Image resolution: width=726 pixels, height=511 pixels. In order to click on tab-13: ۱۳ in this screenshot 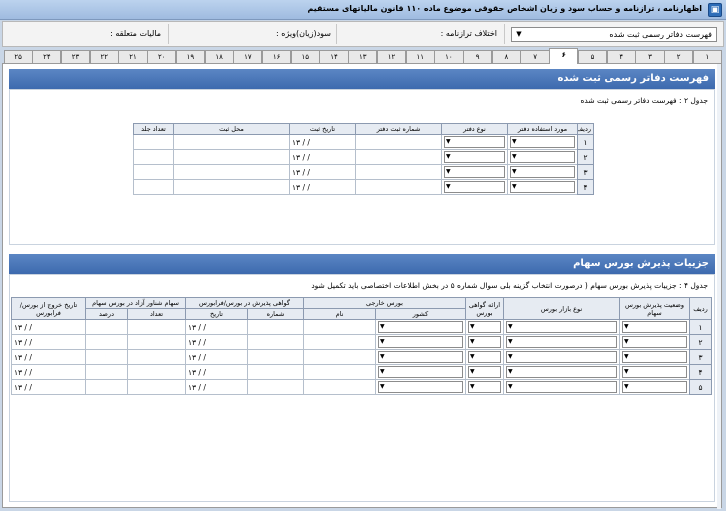, I will do `click(363, 56)`.